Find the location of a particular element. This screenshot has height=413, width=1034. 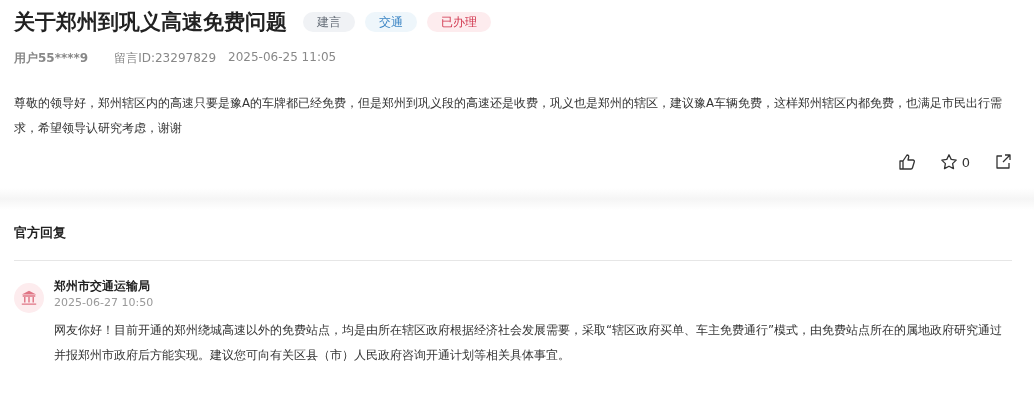

category-tag: 建言 is located at coordinates (329, 22).